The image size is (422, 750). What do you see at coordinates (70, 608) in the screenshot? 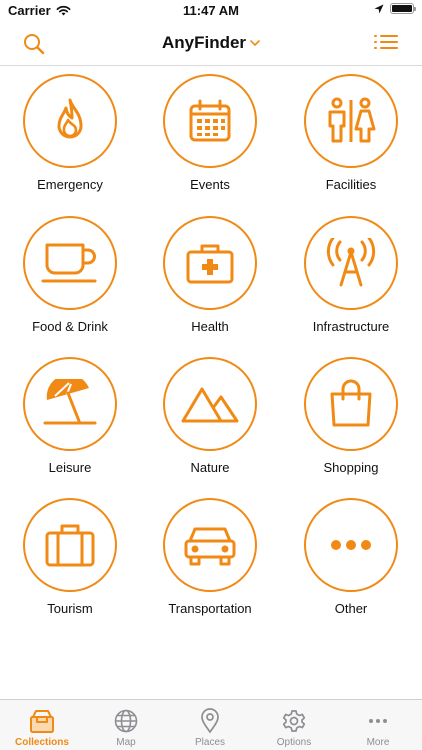
I see `category-label: Tourism` at bounding box center [70, 608].